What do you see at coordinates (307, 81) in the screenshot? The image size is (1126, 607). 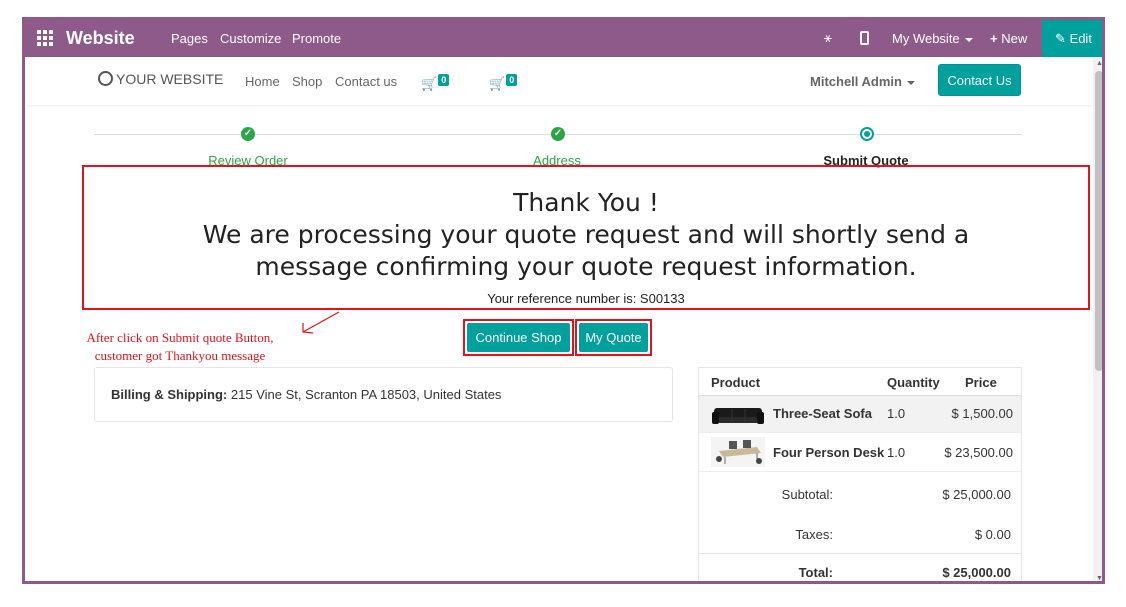 I see `nav-shop: Shop` at bounding box center [307, 81].